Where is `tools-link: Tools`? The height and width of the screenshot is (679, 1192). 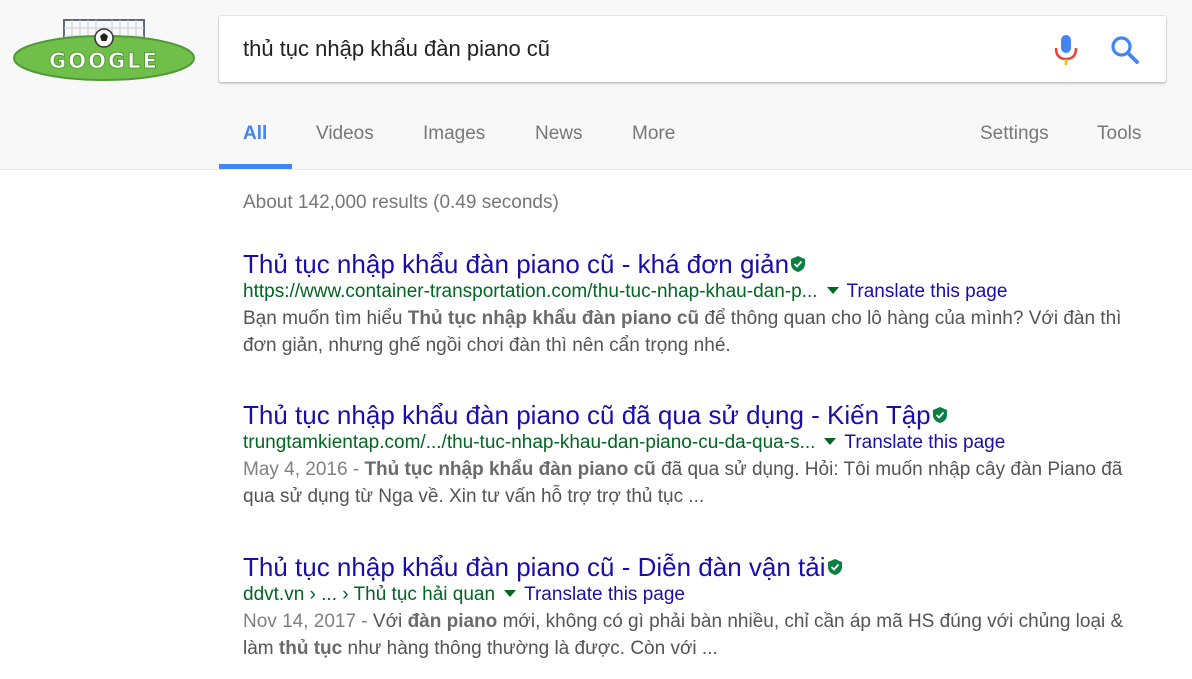
tools-link: Tools is located at coordinates (1119, 134).